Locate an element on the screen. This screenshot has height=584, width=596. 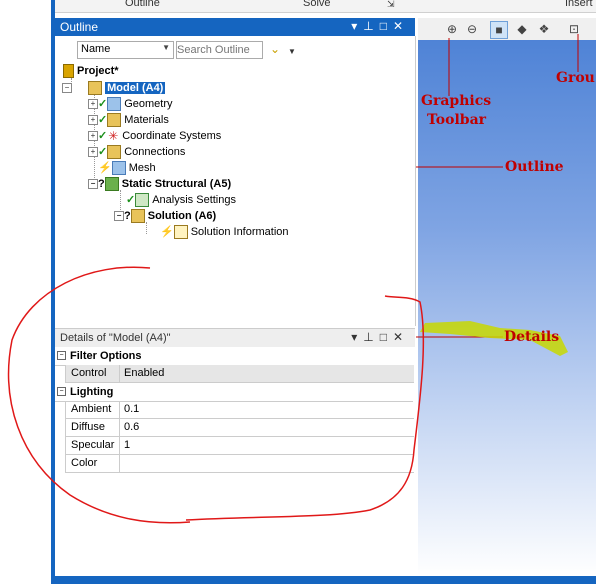
annotation-graphics-toolbar-line1: Graphics is located at coordinates (456, 101).